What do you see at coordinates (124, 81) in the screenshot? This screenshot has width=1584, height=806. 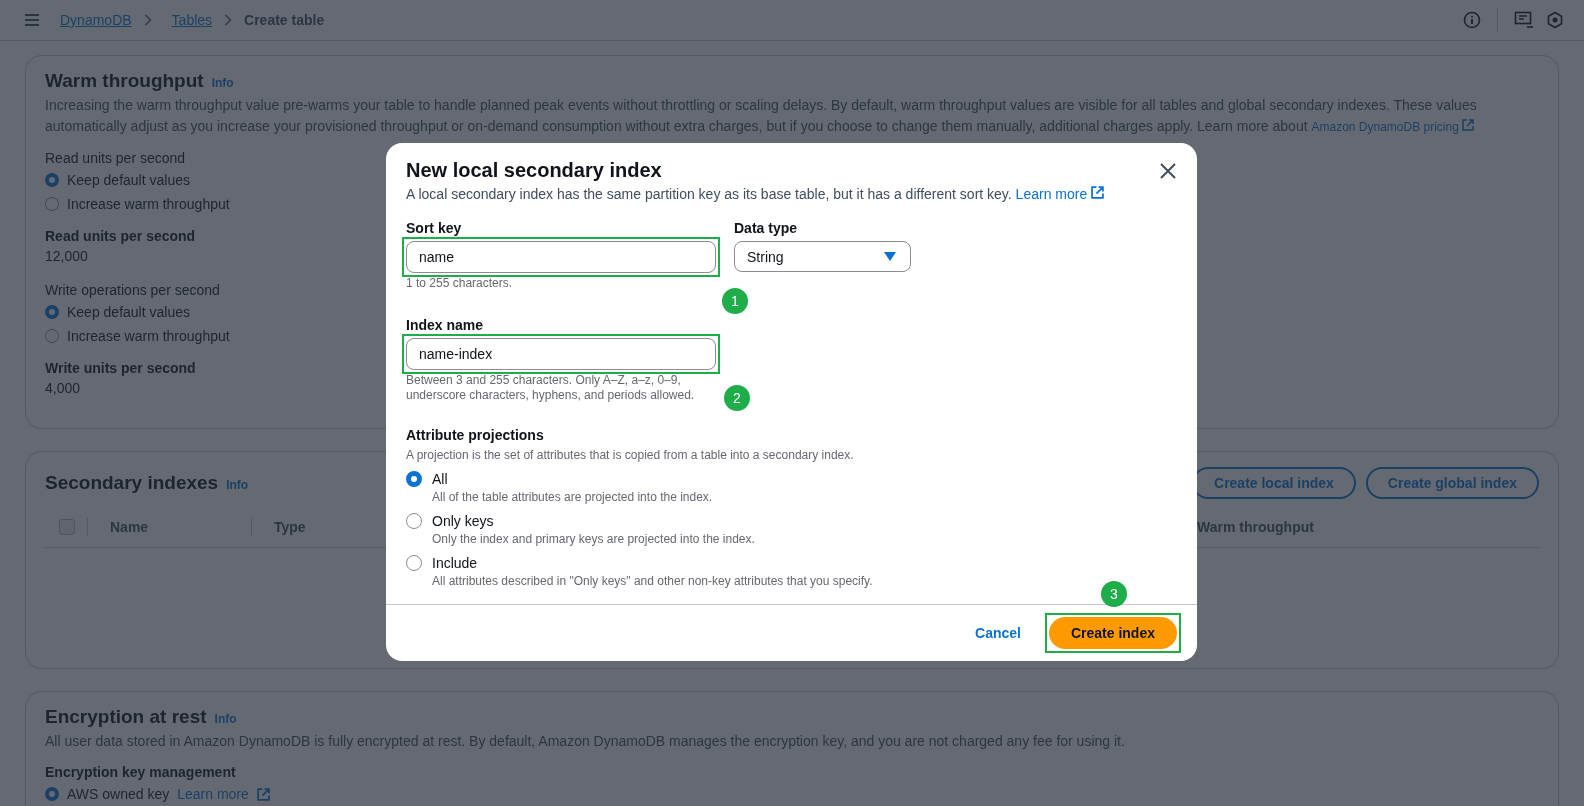 I see `section-title: Warm throughput` at bounding box center [124, 81].